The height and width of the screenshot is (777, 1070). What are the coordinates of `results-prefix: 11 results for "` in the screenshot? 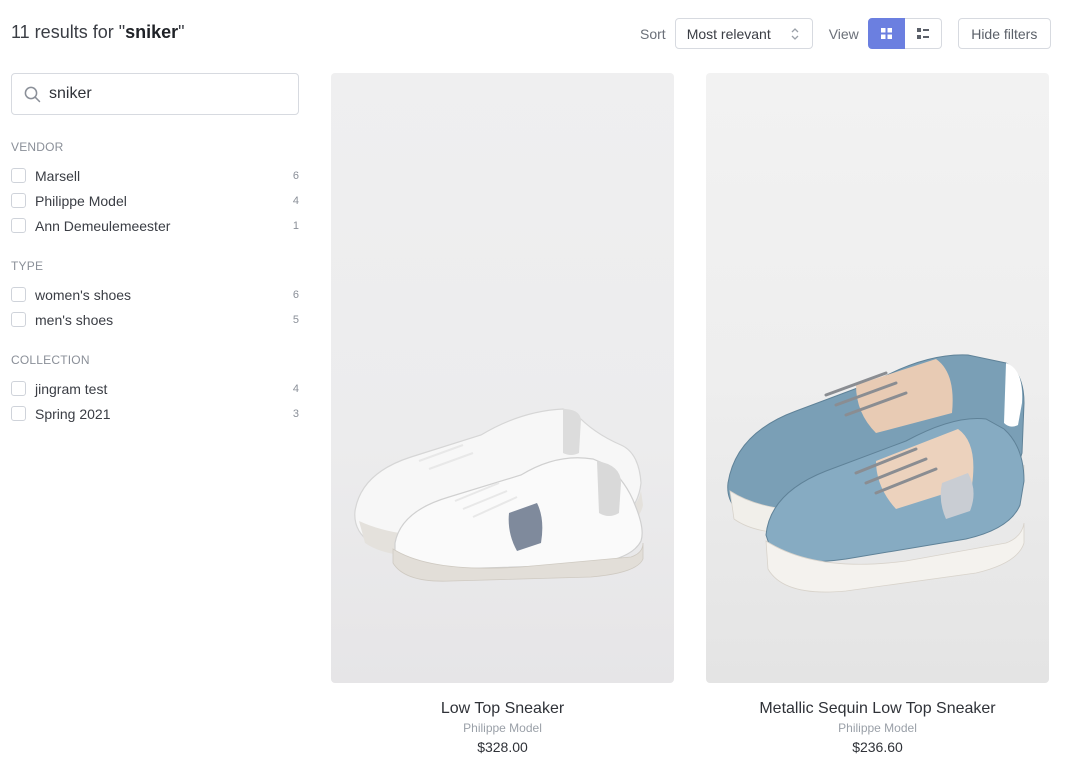 It's located at (68, 32).